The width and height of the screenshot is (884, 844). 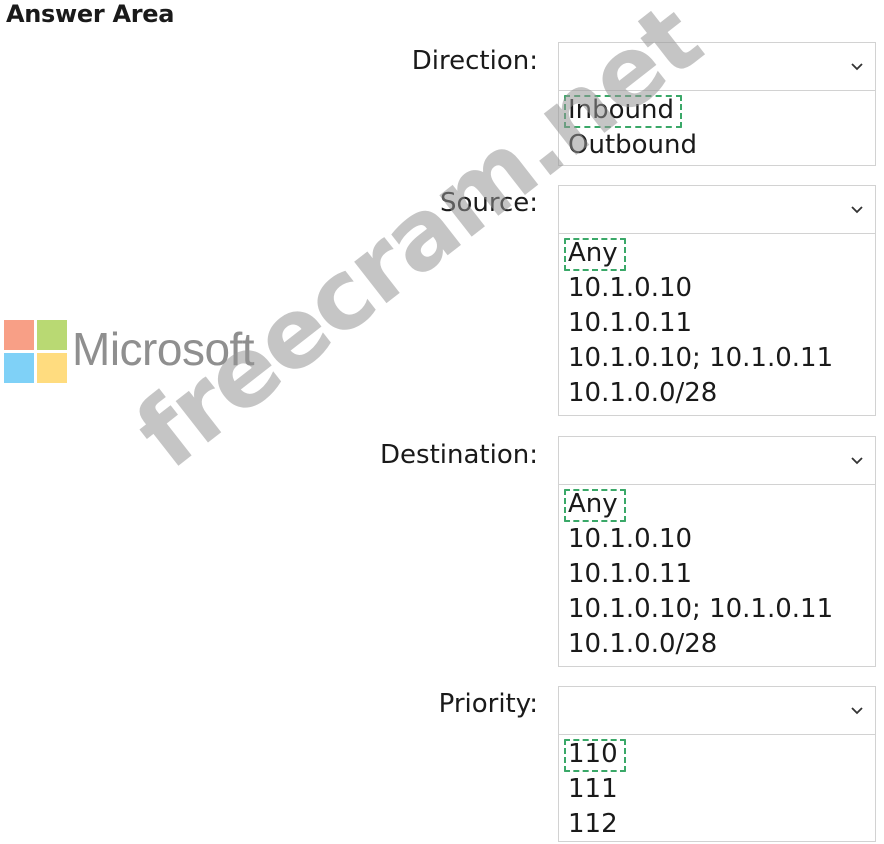 I want to click on direction-options: Inbound Outbound, so click(x=717, y=128).